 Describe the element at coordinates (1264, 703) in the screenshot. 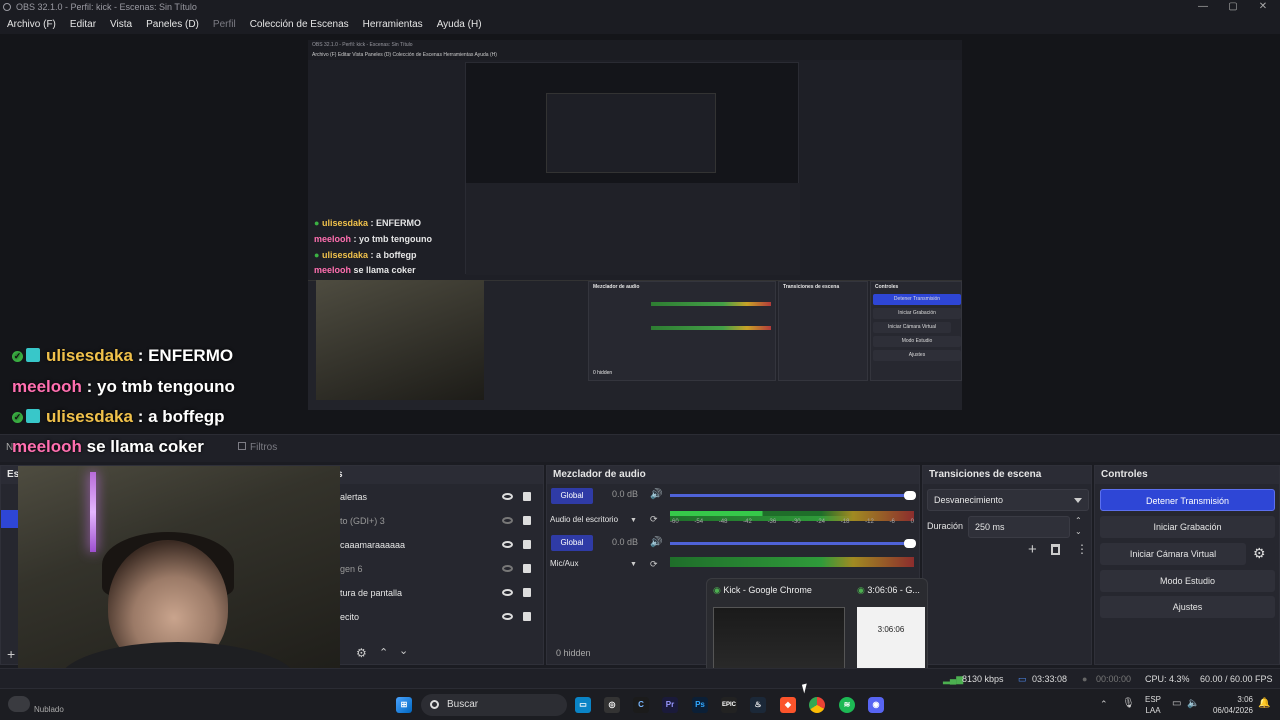

I see `notifications-icon: 🔔` at that location.